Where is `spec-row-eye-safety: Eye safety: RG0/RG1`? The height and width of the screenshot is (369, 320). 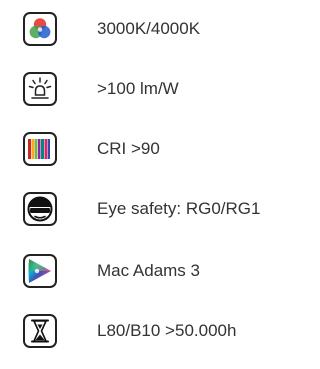
spec-row-eye-safety: Eye safety: RG0/RG1 is located at coordinates (149, 214).